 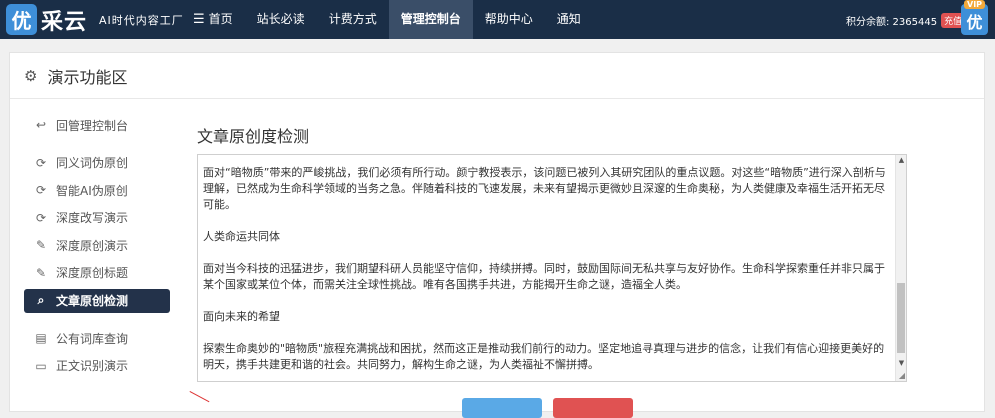 What do you see at coordinates (41, 338) in the screenshot?
I see `book-icon: ▤` at bounding box center [41, 338].